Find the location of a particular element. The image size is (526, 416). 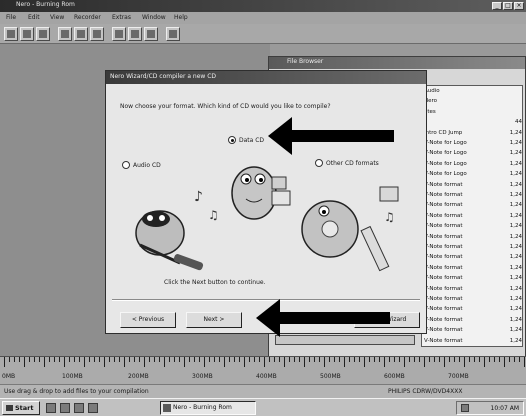

copy-icon is located at coordinates (81, 34).